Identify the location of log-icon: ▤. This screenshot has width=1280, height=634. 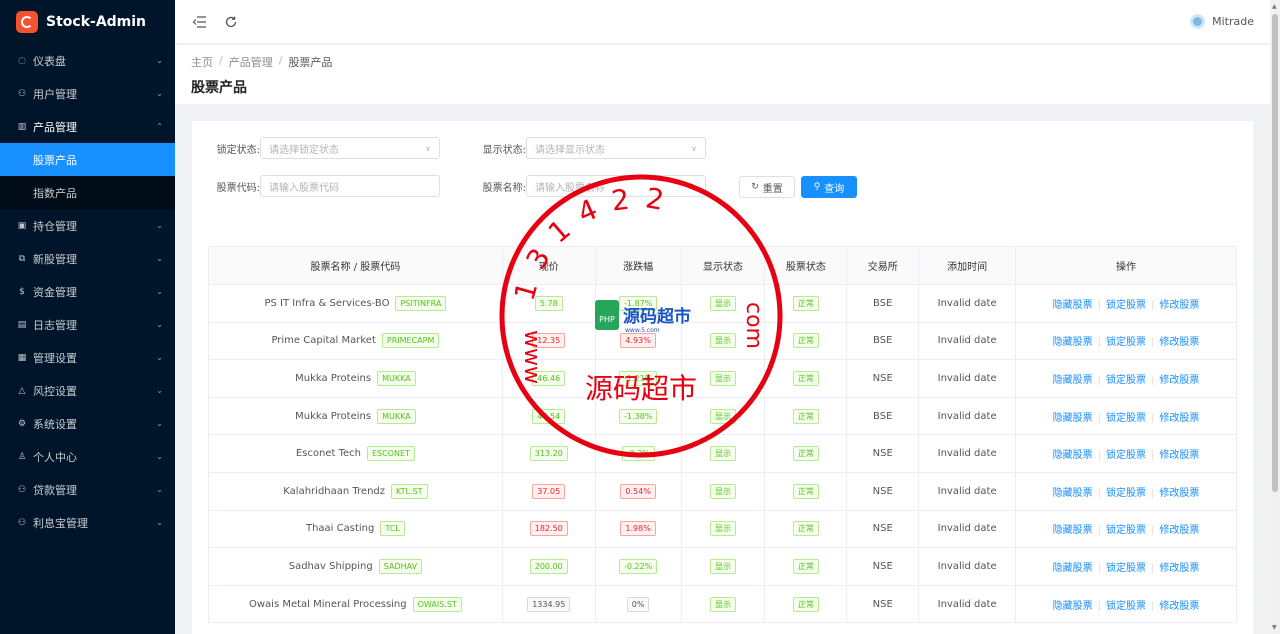
(22, 324).